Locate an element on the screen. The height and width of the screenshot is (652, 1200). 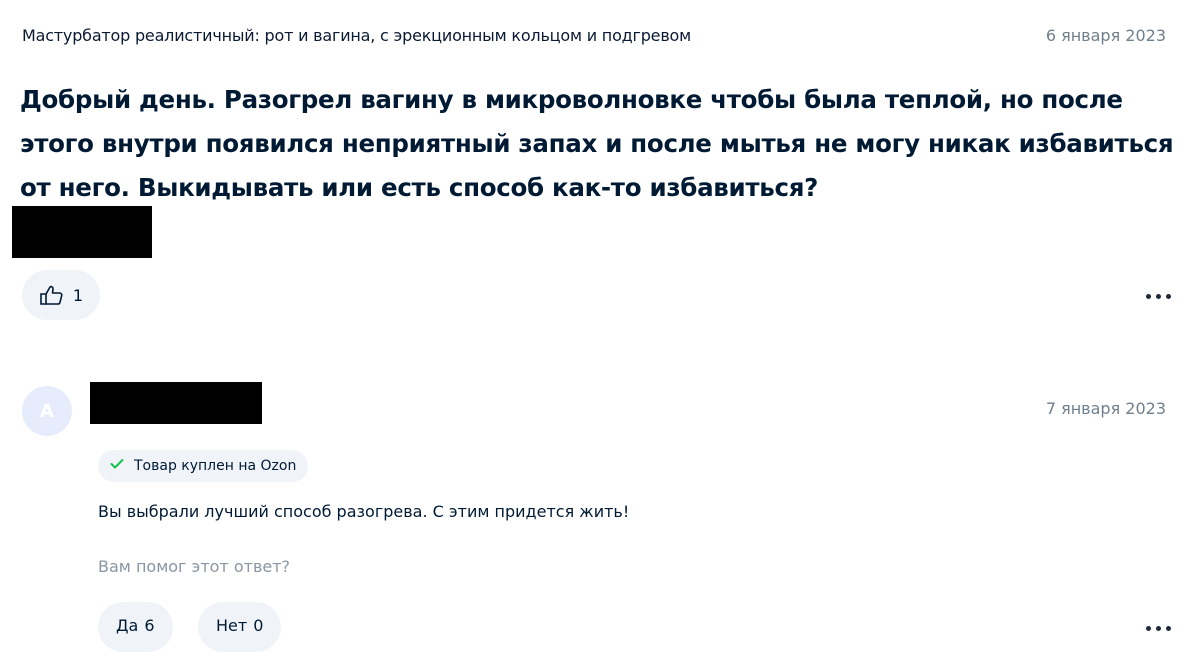
vote-no-count: 0 is located at coordinates (258, 625).